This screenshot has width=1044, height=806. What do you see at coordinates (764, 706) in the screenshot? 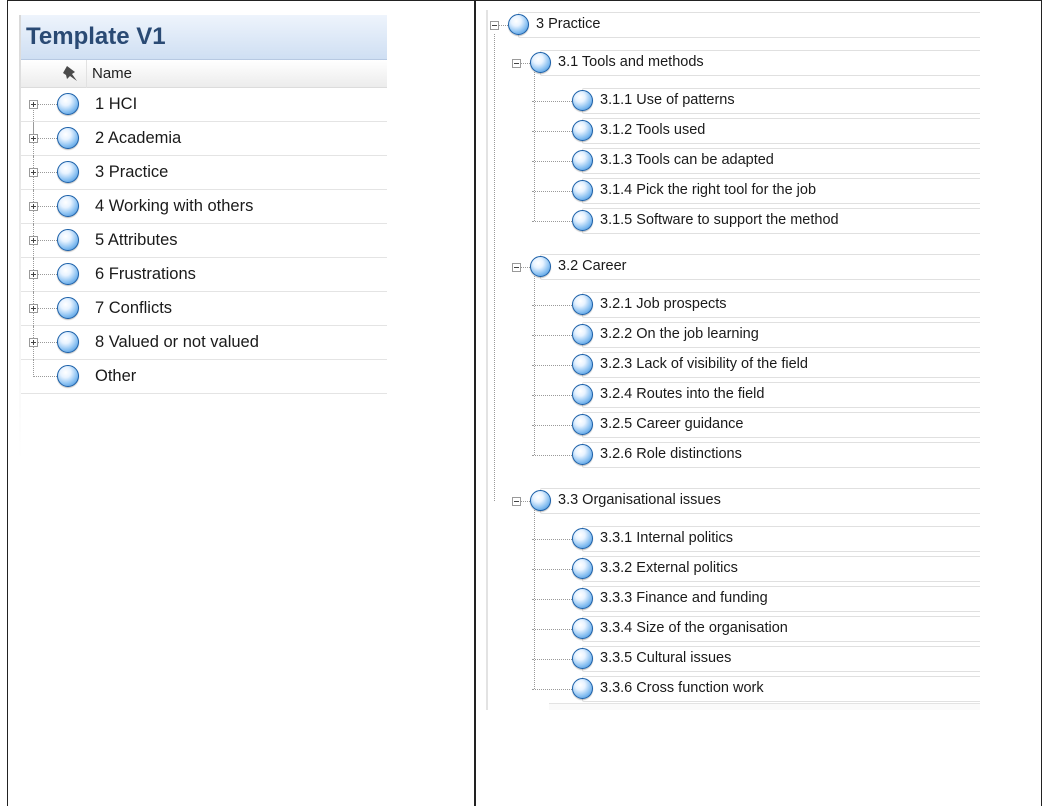
I see `panel-bottom-edge` at bounding box center [764, 706].